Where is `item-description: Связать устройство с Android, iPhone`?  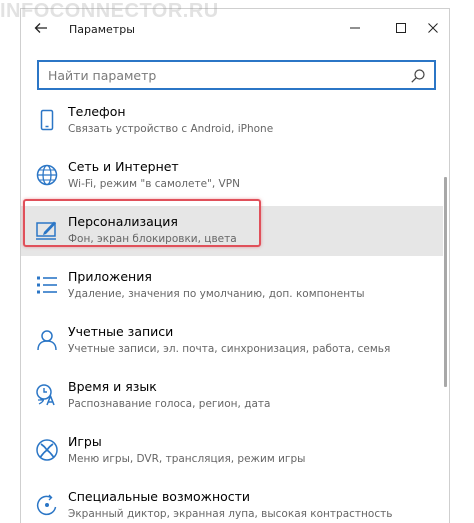
item-description: Связать устройство с Android, iPhone is located at coordinates (171, 129).